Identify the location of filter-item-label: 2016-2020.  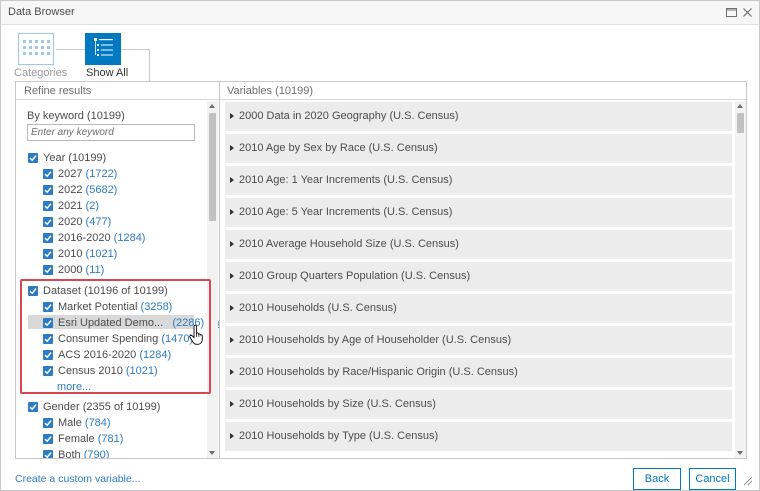
(84, 238).